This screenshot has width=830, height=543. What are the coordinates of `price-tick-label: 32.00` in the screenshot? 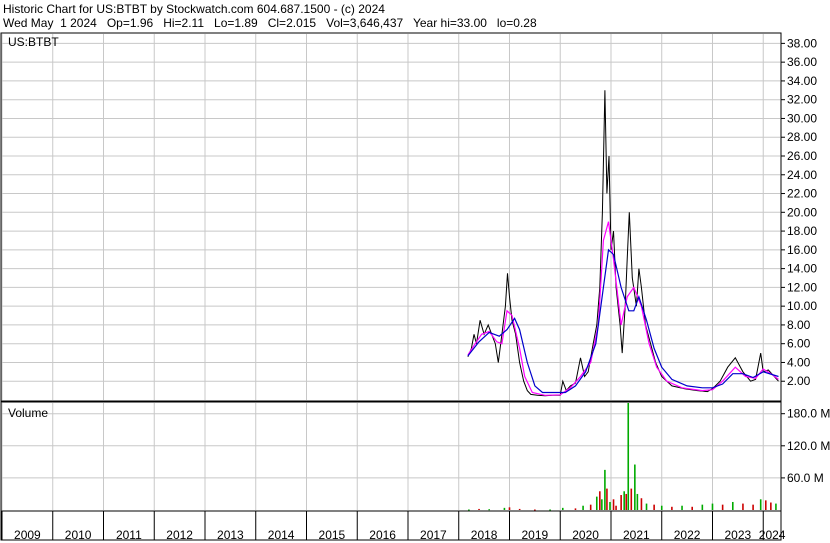 It's located at (802, 100).